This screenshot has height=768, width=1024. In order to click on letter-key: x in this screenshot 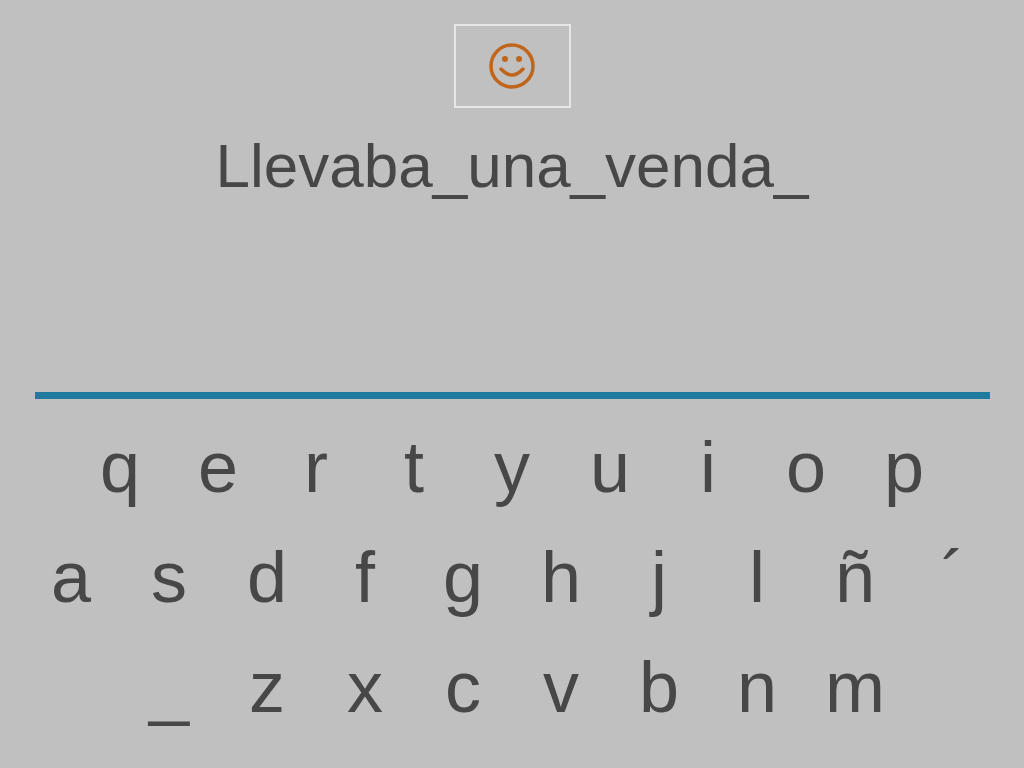, I will do `click(365, 687)`.